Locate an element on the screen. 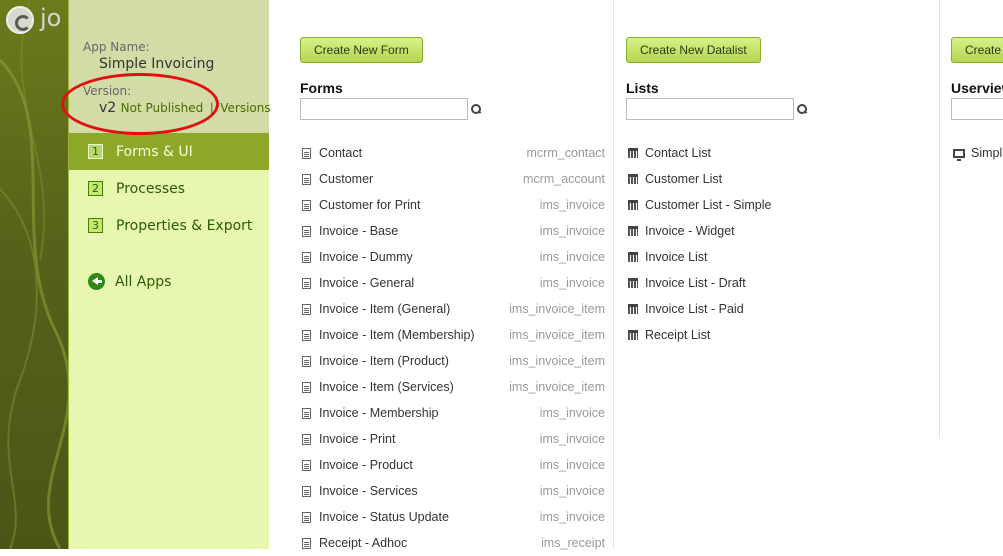  form-list-item: Contact mcrm_contact is located at coordinates (453, 153).